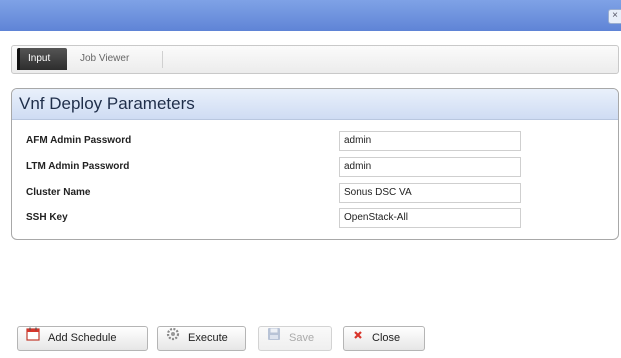 Image resolution: width=621 pixels, height=358 pixels. Describe the element at coordinates (58, 192) in the screenshot. I see `cluster-name-label: Cluster Name` at that location.